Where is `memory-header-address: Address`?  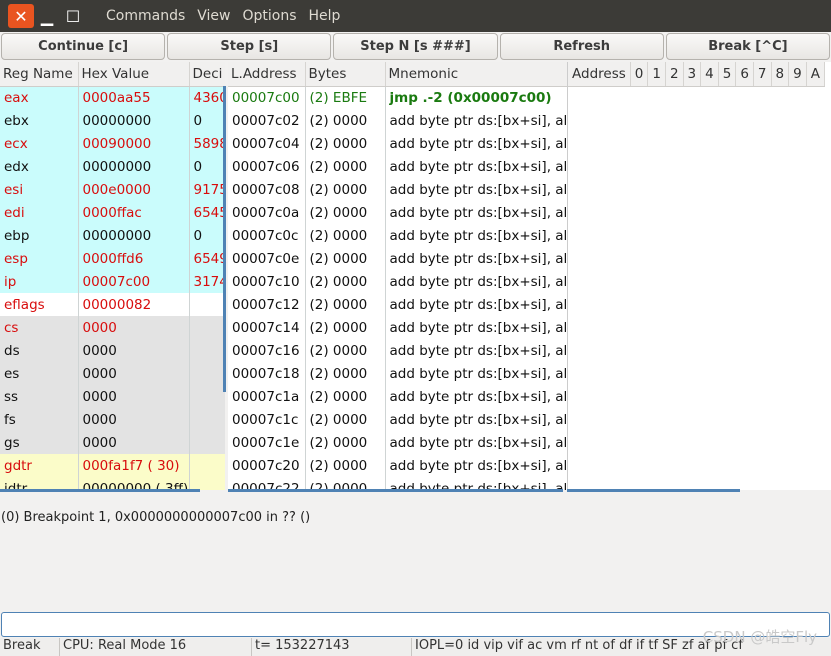
memory-header-address: Address is located at coordinates (599, 74).